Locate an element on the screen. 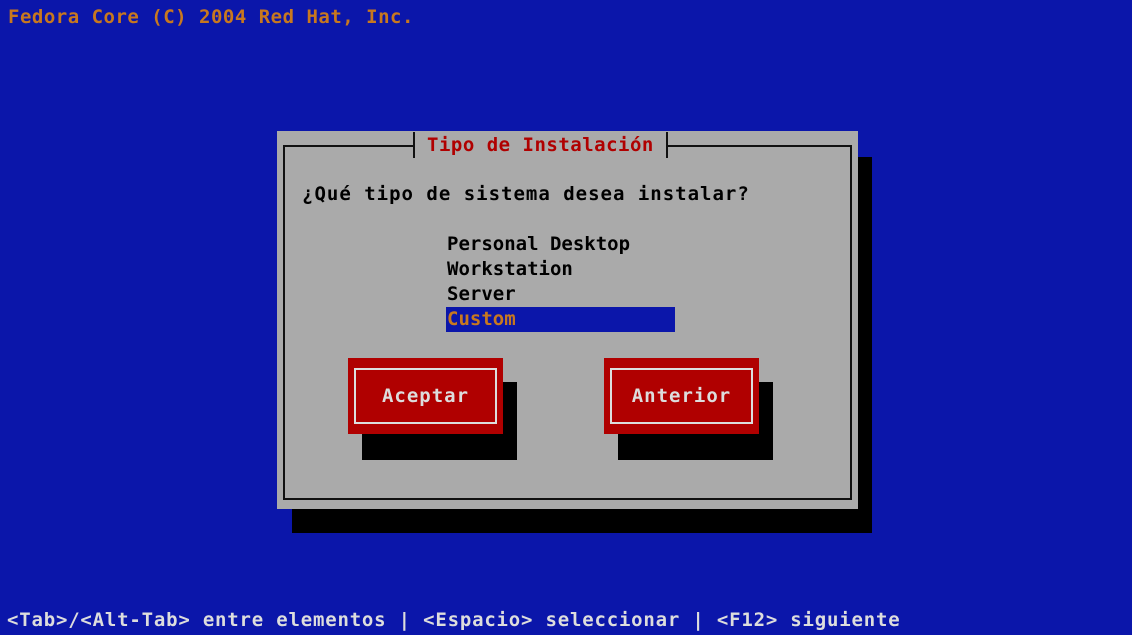 This screenshot has width=1132, height=635. option-personal-desktop: Personal Desktop is located at coordinates (560, 244).